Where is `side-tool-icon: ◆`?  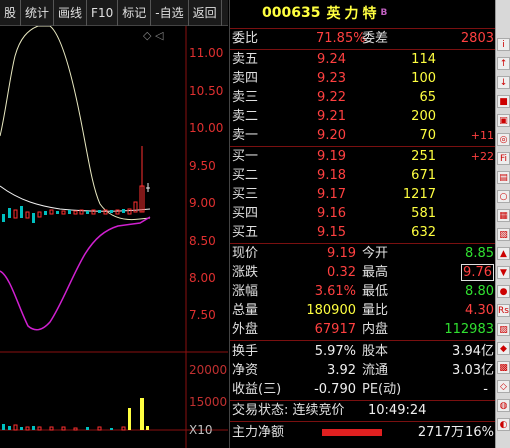 side-tool-icon: ◆ is located at coordinates (503, 348).